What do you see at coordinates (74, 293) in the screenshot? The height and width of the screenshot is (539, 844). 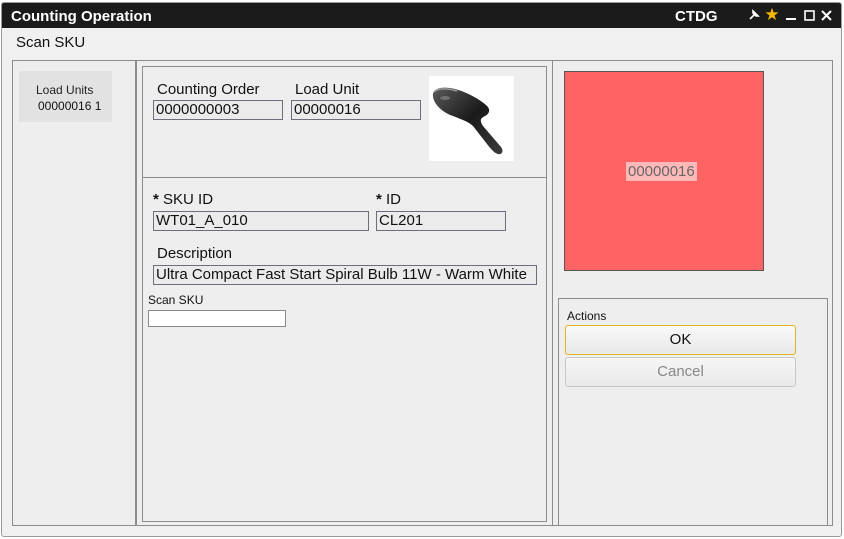 I see `load-units-sidebar: Load Units 00000016 1` at bounding box center [74, 293].